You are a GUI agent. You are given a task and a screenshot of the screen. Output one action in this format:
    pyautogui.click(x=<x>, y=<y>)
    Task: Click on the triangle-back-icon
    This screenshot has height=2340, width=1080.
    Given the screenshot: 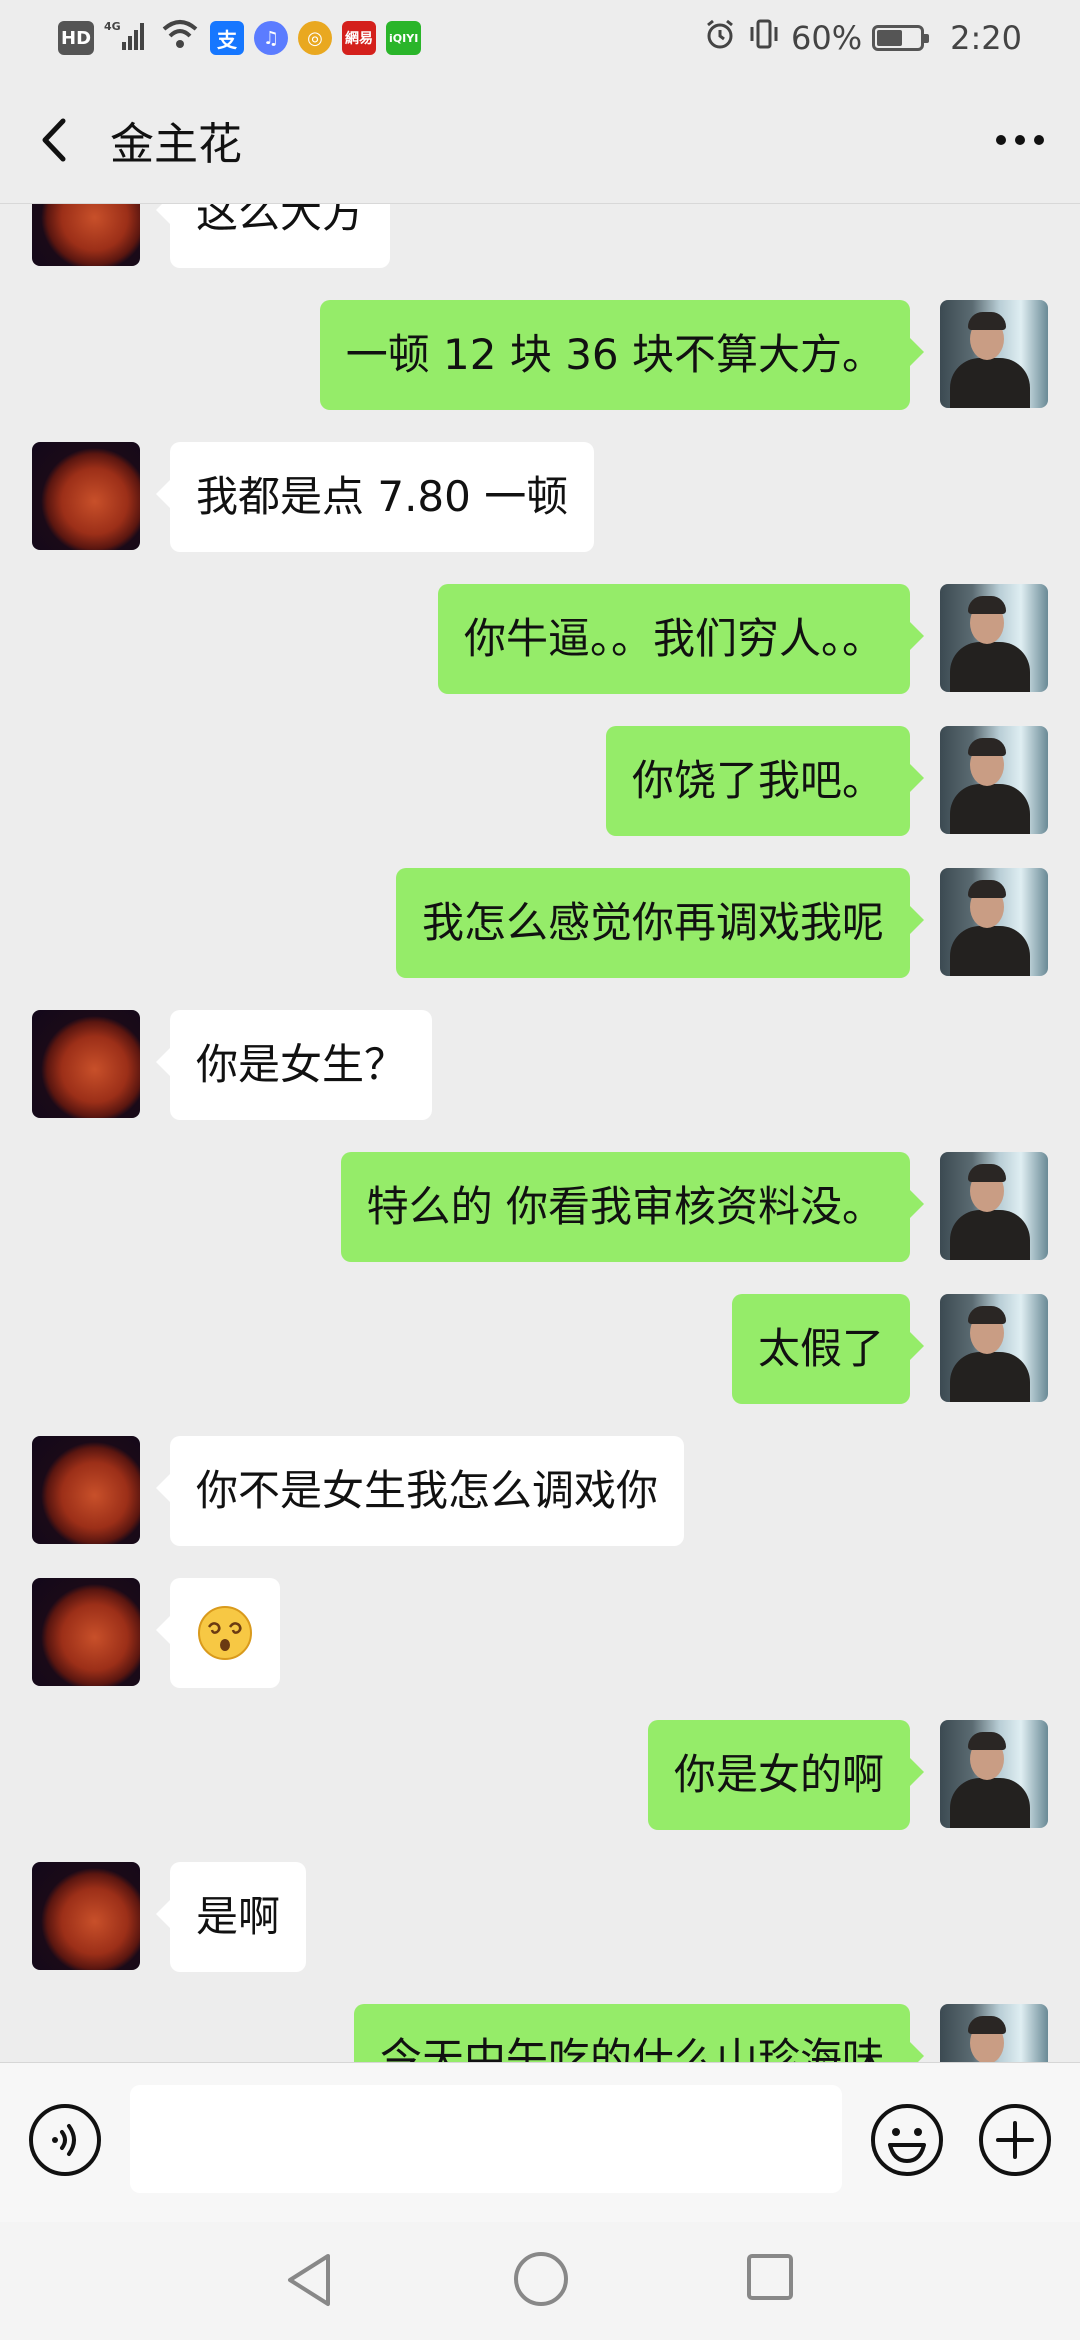 What is the action you would take?
    pyautogui.click(x=309, y=2280)
    